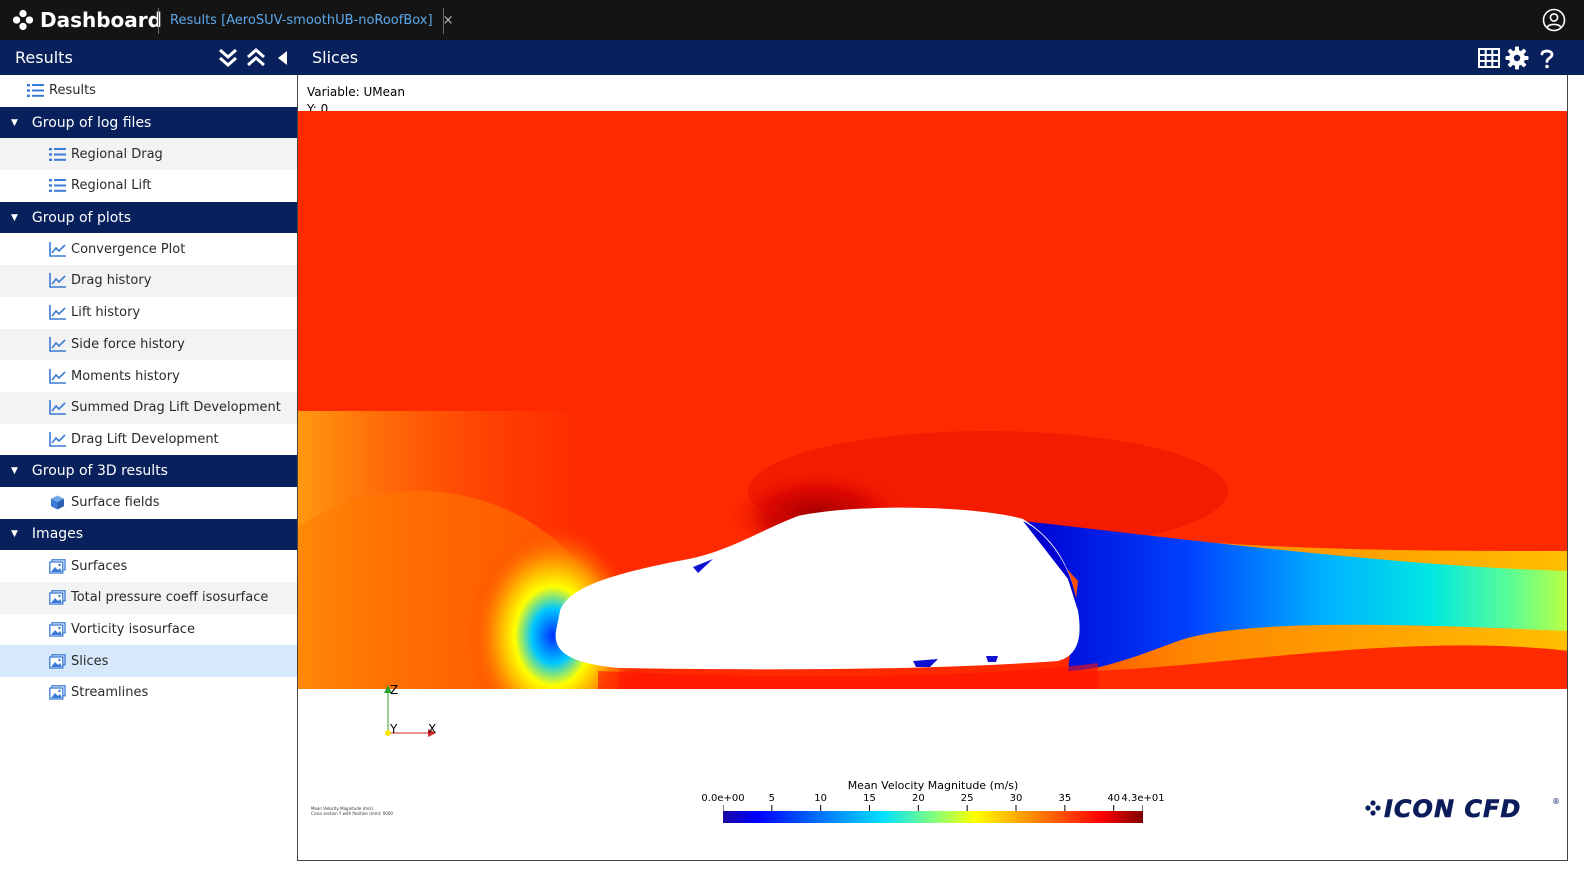  What do you see at coordinates (23, 20) in the screenshot?
I see `flower-logo-icon` at bounding box center [23, 20].